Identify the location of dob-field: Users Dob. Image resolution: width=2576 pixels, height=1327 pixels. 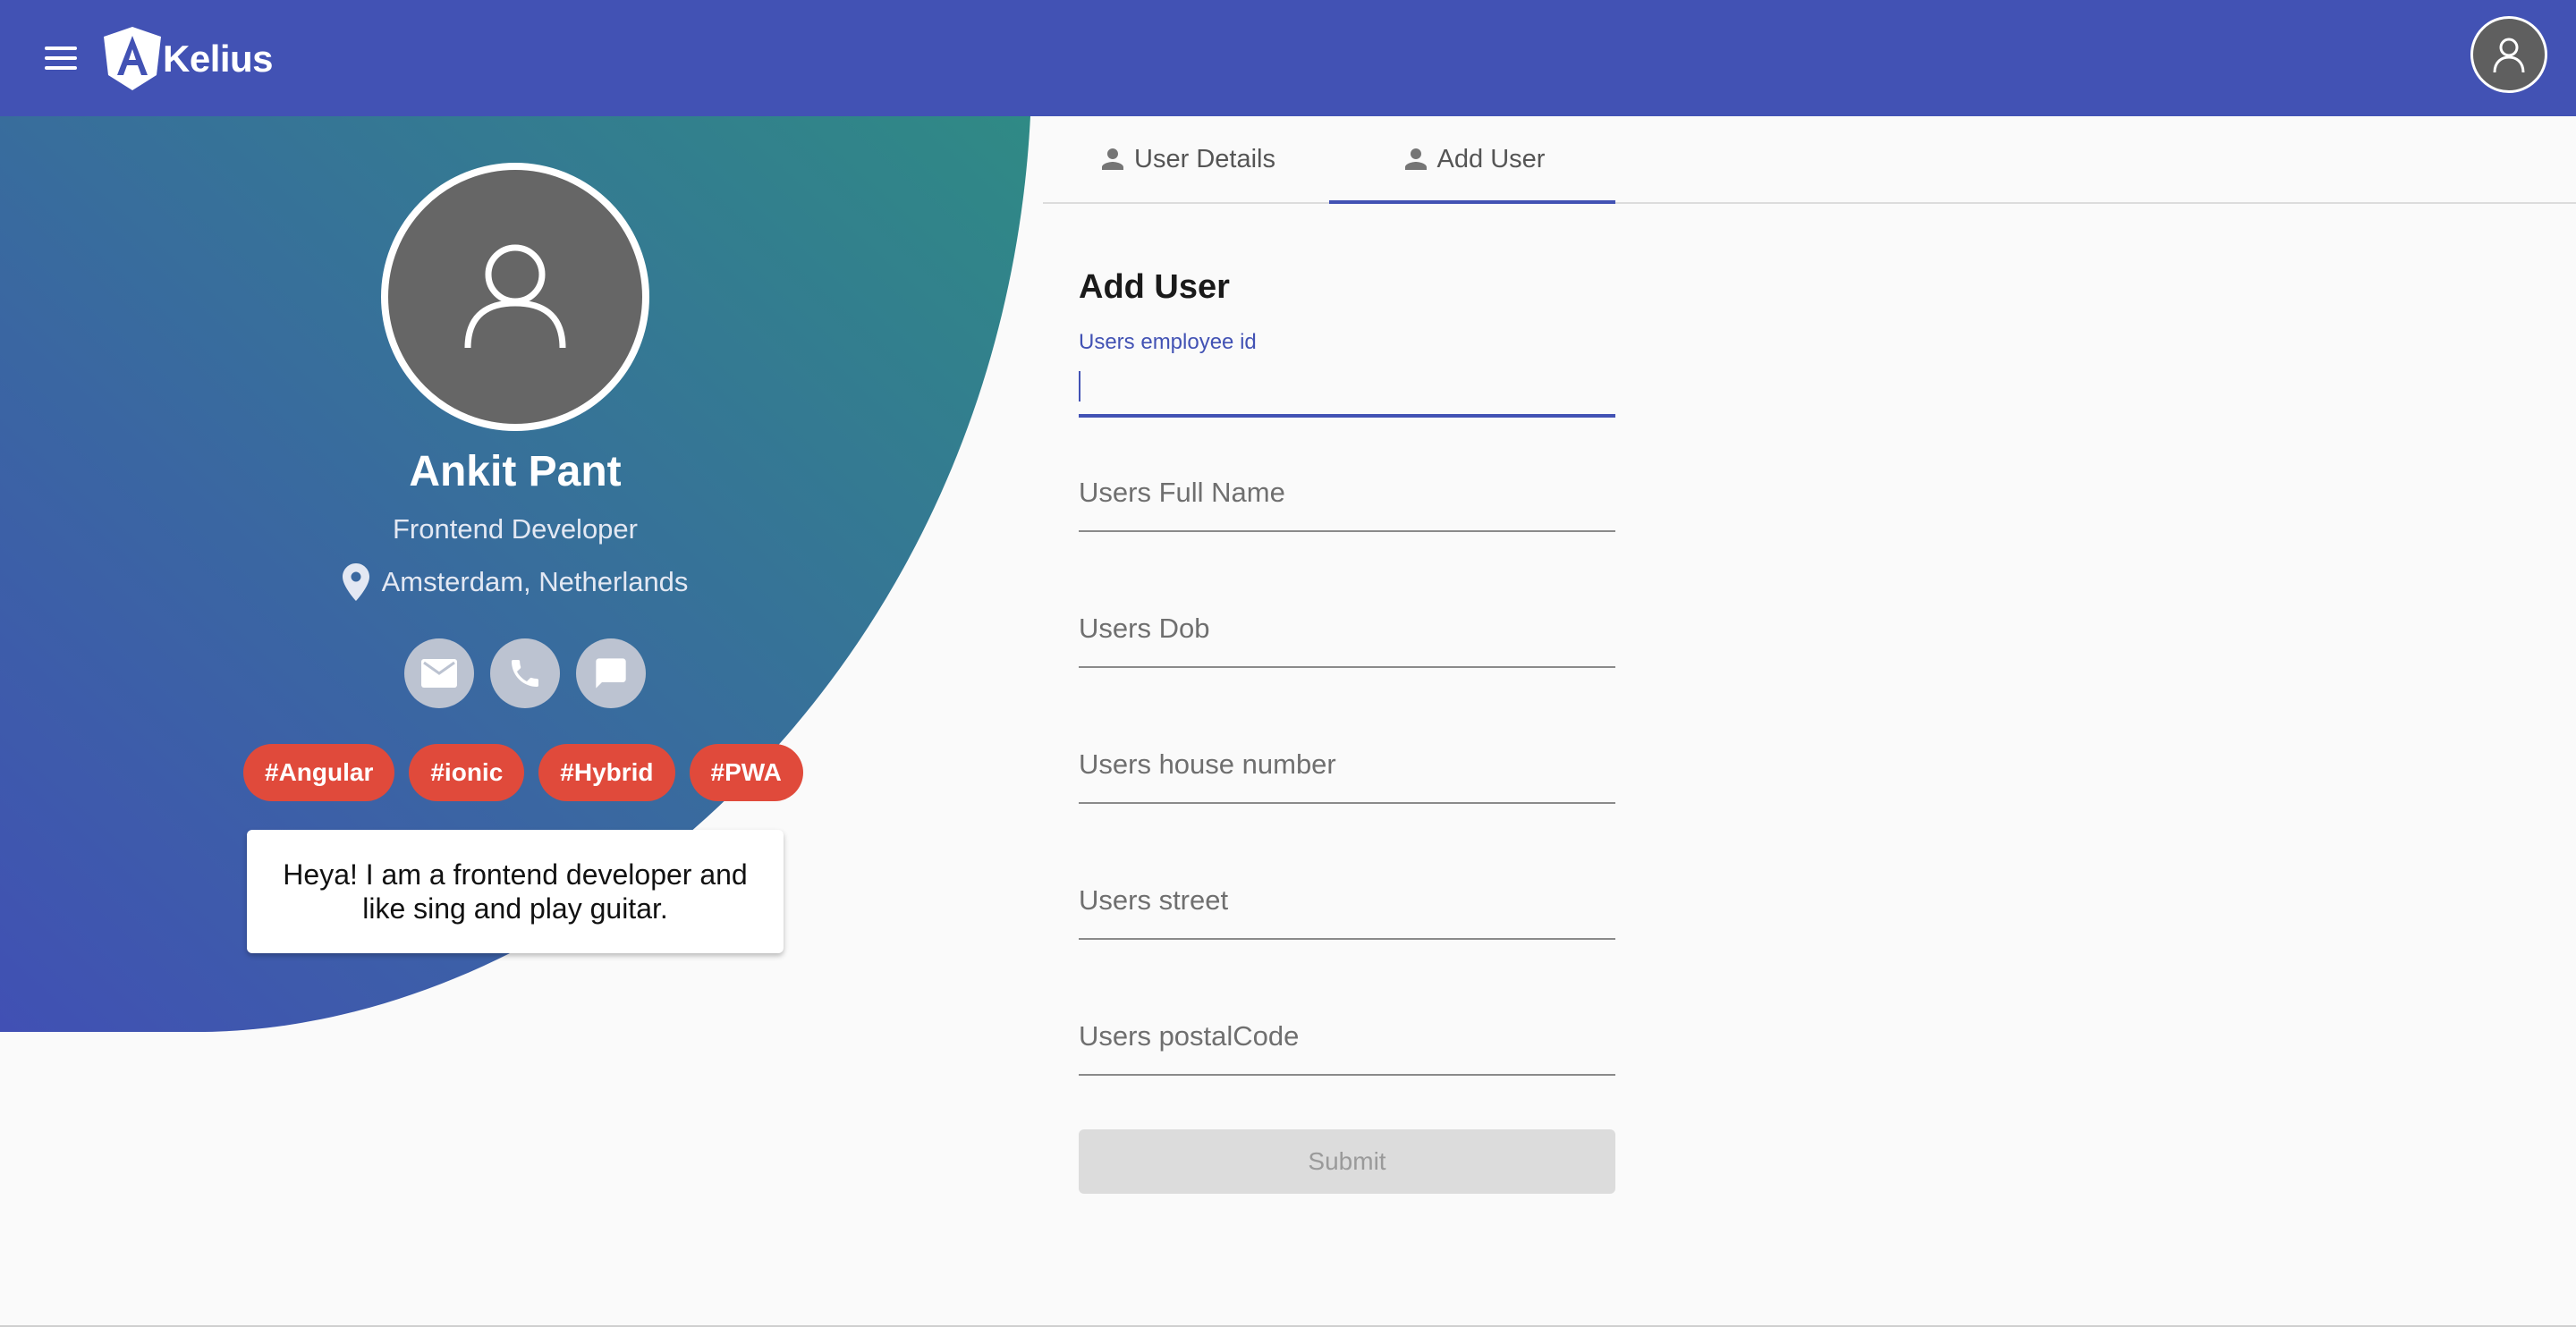
(1347, 618).